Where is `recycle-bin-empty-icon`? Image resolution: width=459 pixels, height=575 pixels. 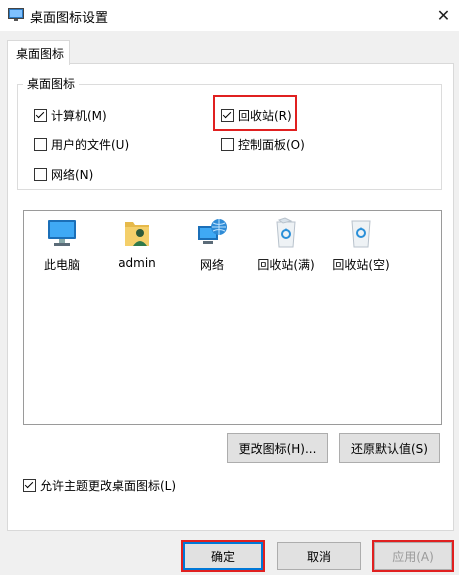 recycle-bin-empty-icon is located at coordinates (361, 233).